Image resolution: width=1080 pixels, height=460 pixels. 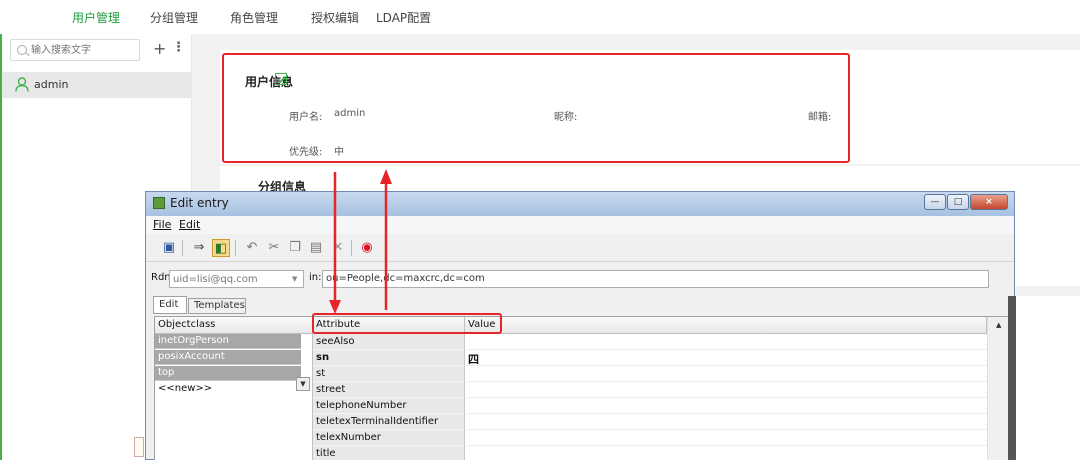 What do you see at coordinates (234, 325) in the screenshot?
I see `objectclass-header: Objectclass` at bounding box center [234, 325].